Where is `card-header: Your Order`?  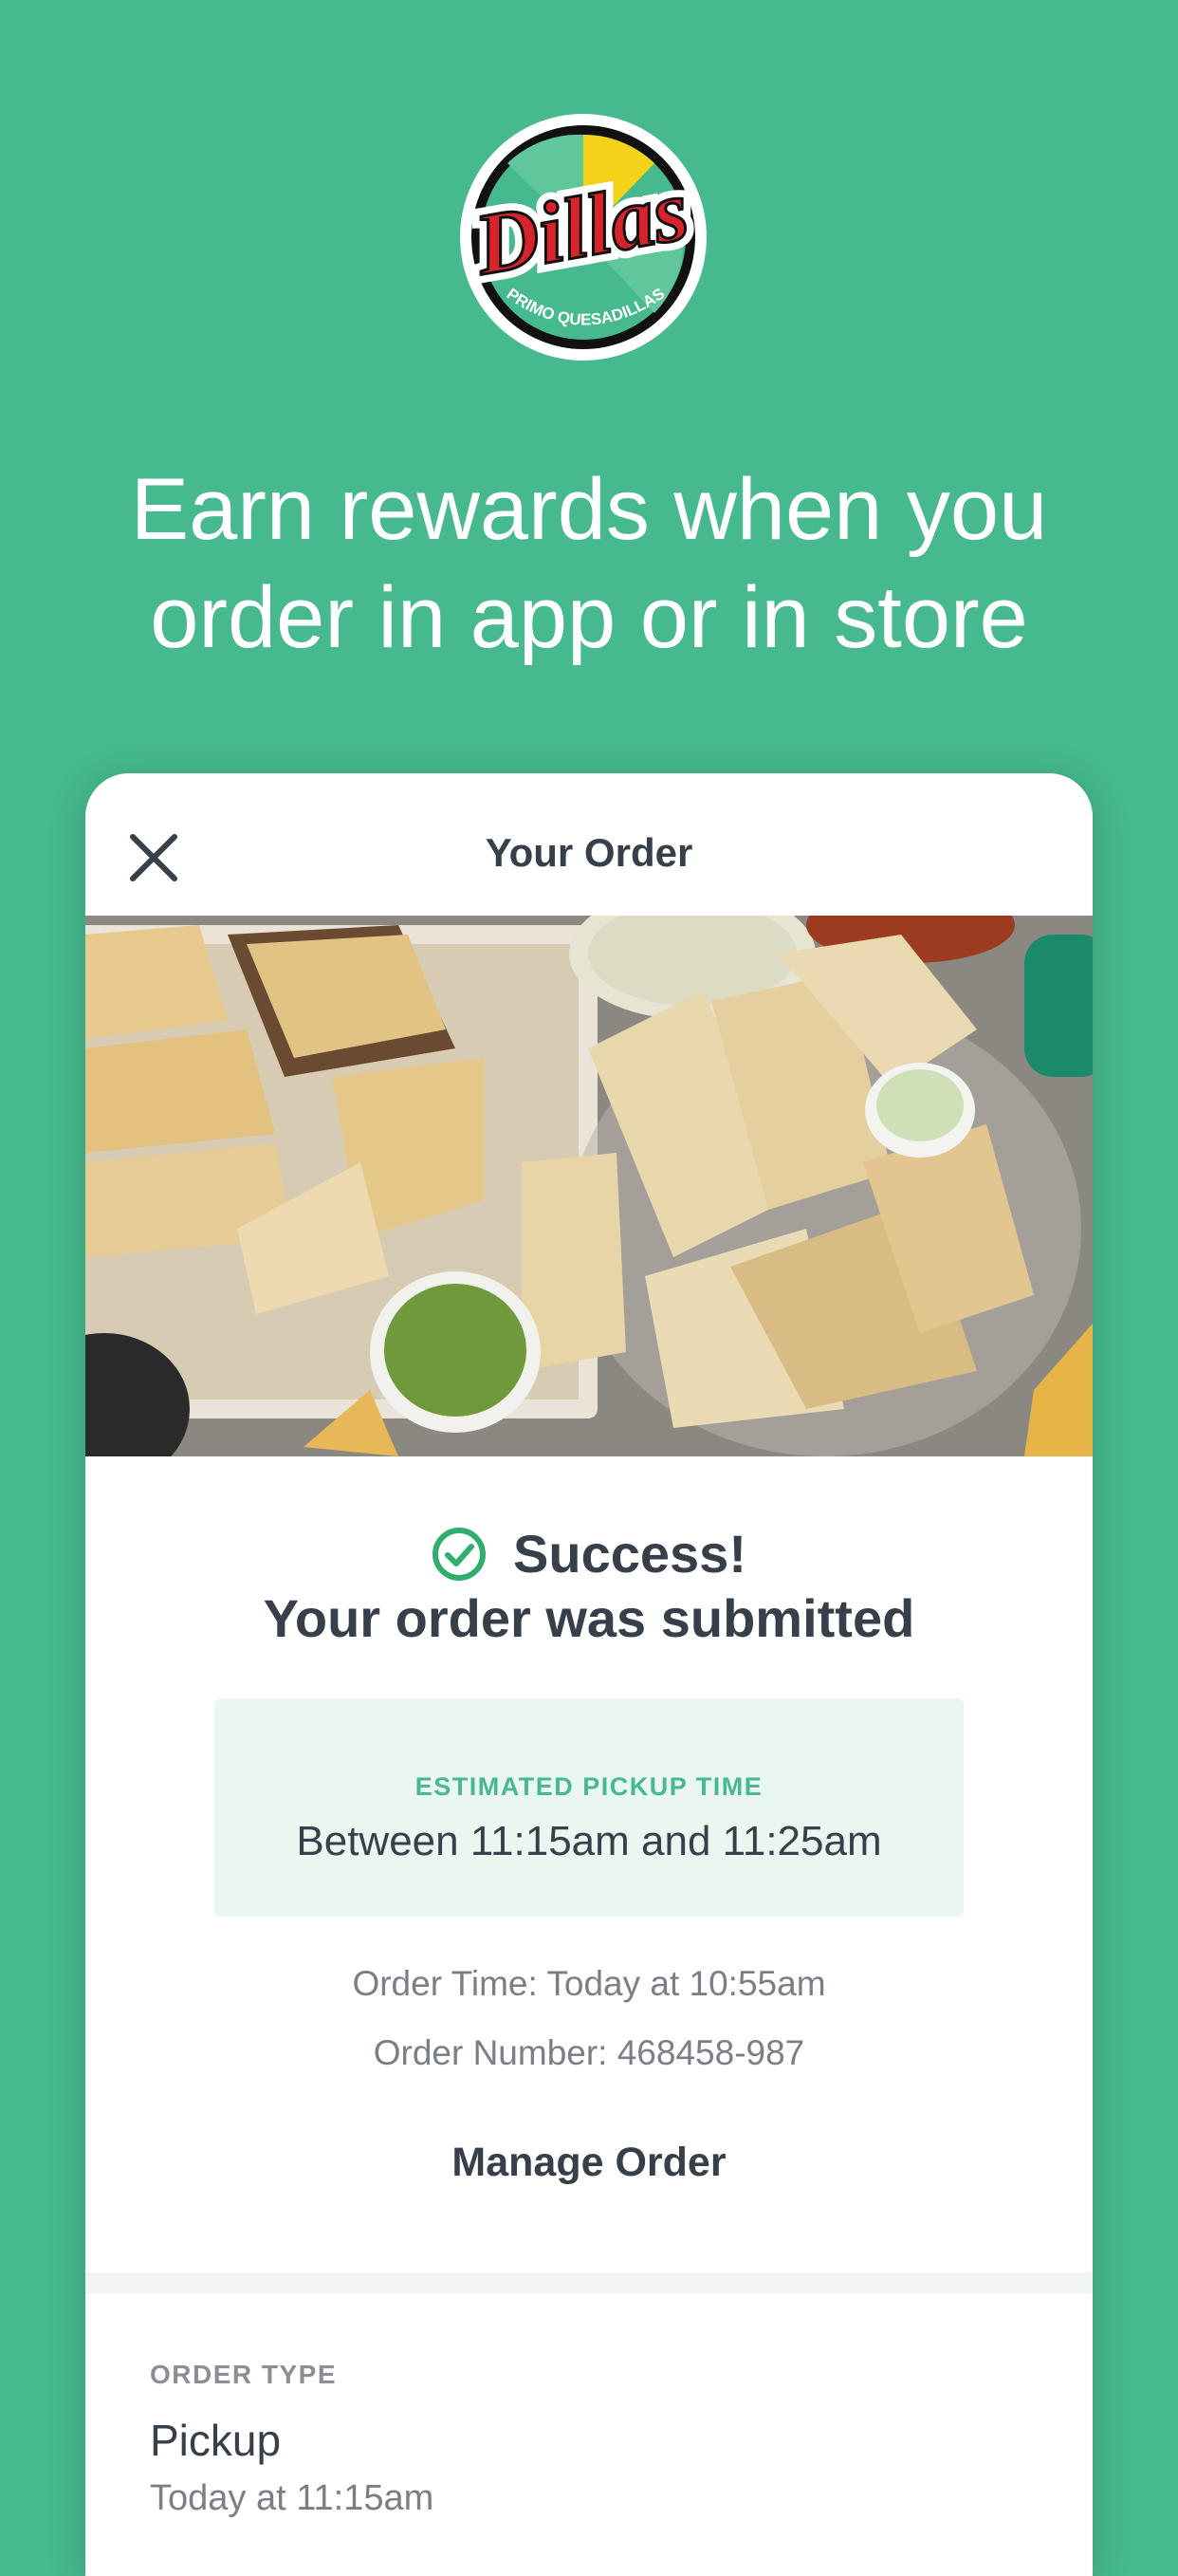 card-header: Your Order is located at coordinates (589, 844).